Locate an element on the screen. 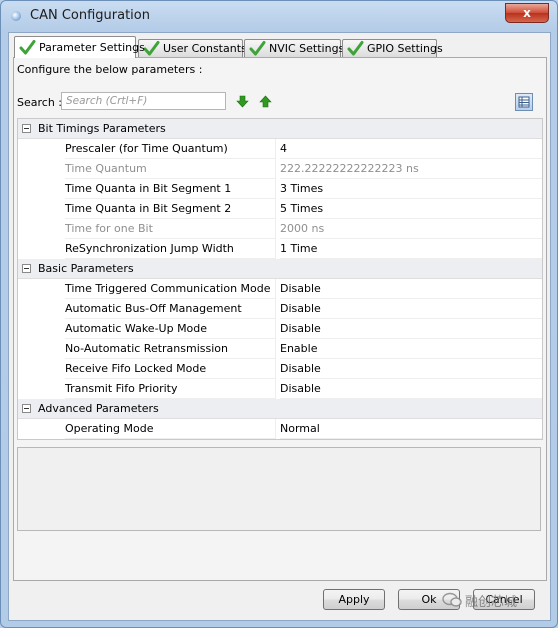 The height and width of the screenshot is (628, 558). window-title: CAN Configuration is located at coordinates (90, 15).